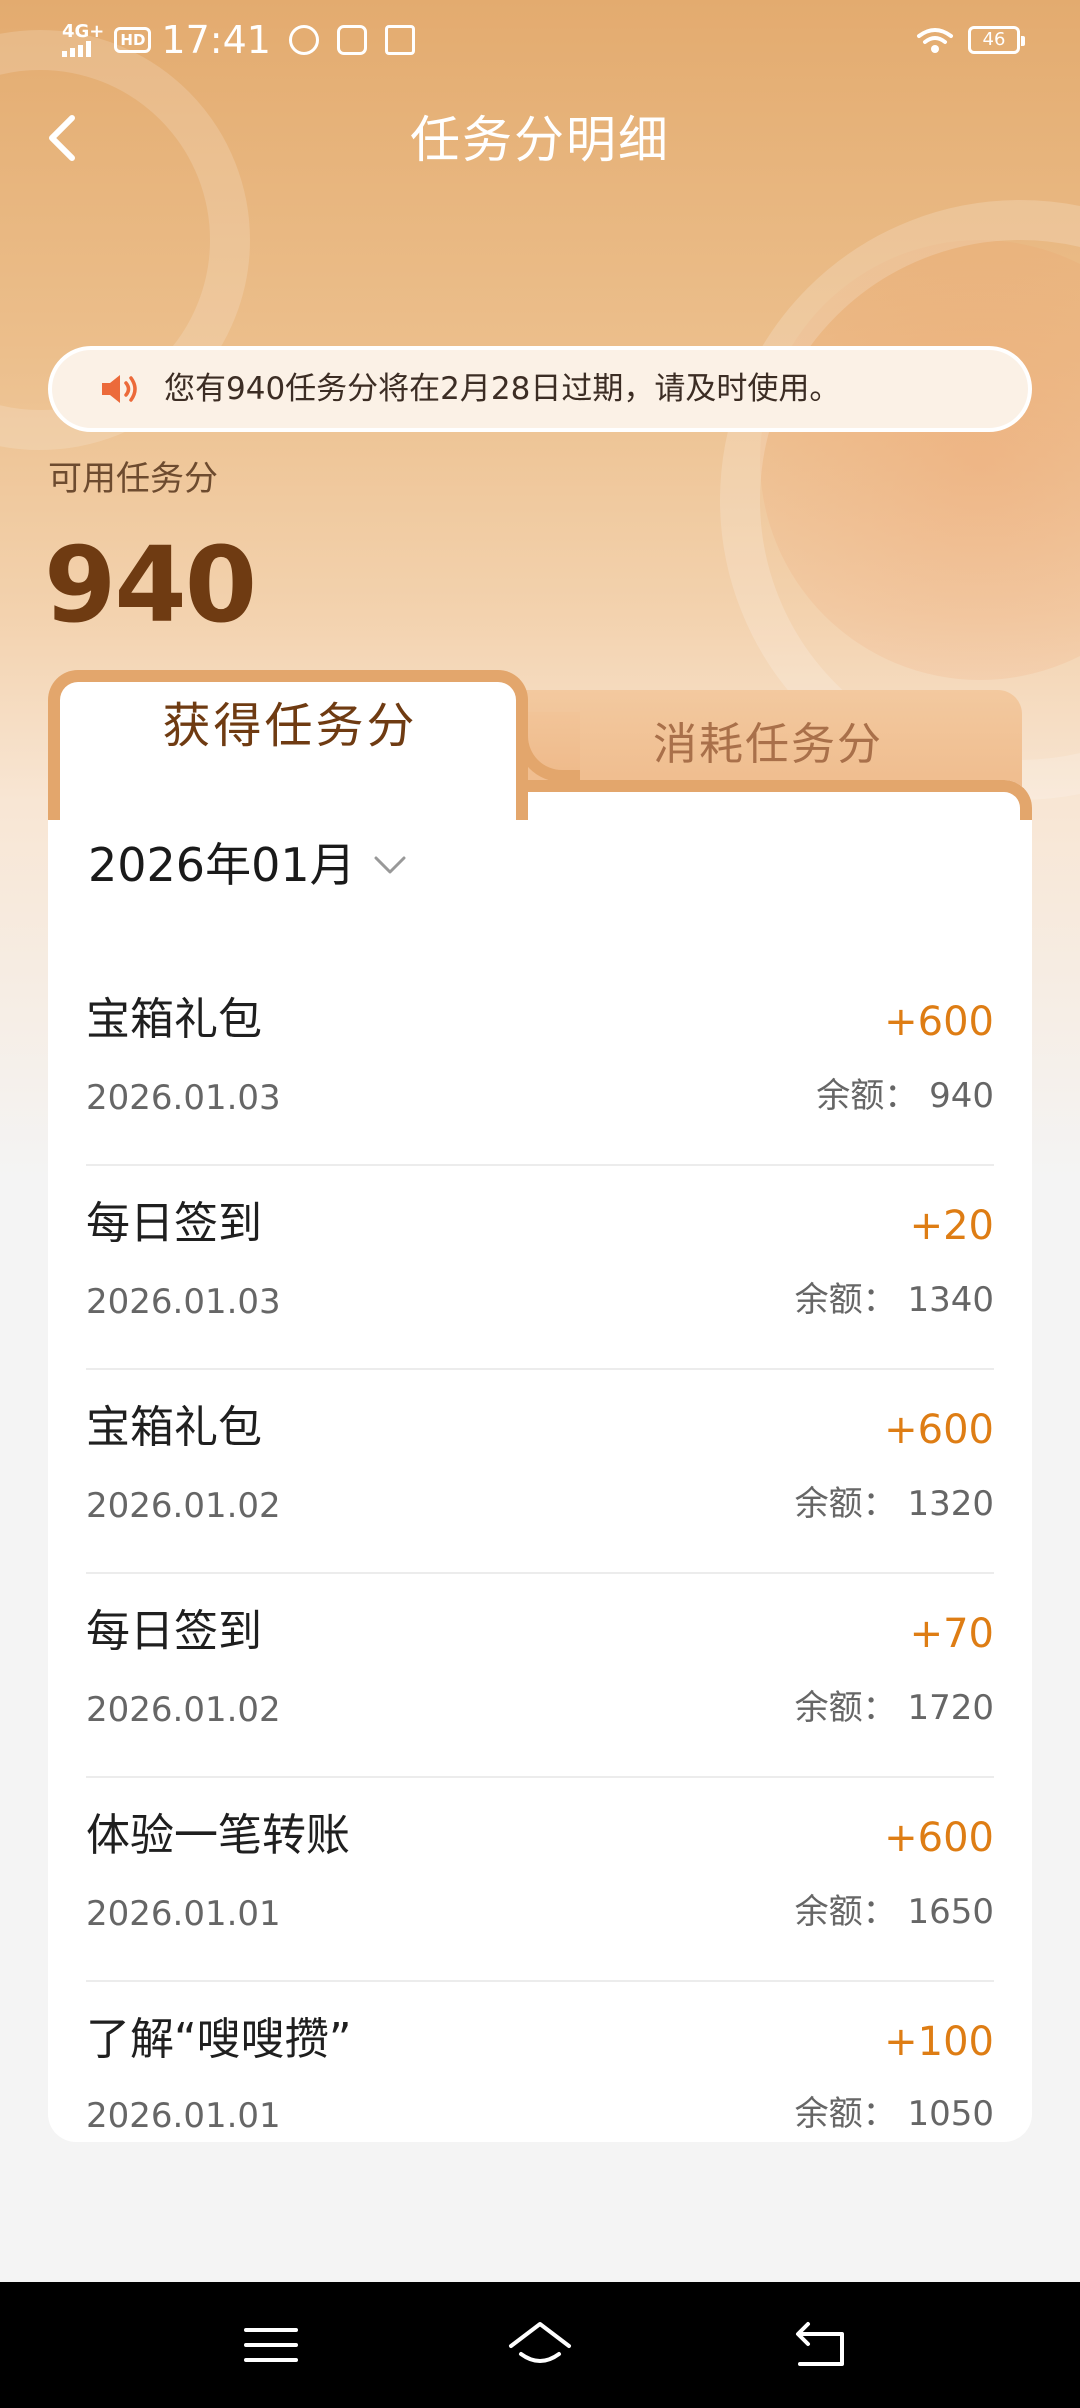 The width and height of the screenshot is (1080, 2408). Describe the element at coordinates (540, 42) in the screenshot. I see `status-bar: 4G+ HD 17:41 46` at that location.